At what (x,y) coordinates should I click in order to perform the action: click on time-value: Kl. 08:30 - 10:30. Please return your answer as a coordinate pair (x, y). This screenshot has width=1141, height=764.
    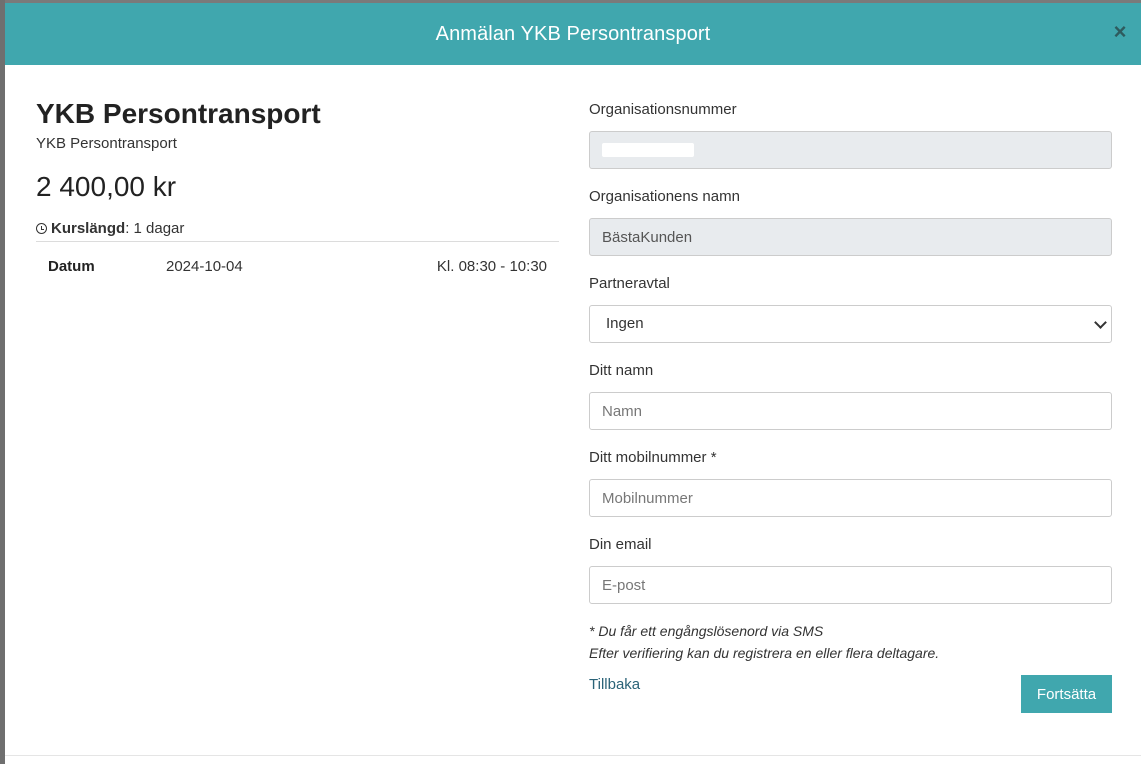
    Looking at the image, I should click on (491, 266).